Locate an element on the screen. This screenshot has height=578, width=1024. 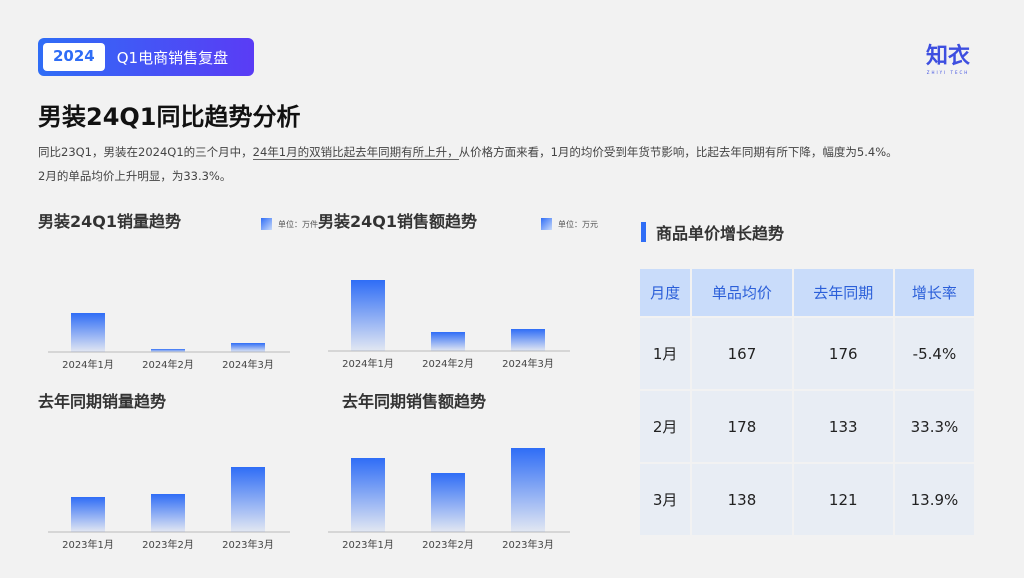
chart-24-amount: 2024年1月 2024年2月 2024年3月 男装24Q1销售额趋势 单位：万元 is located at coordinates (458, 293).